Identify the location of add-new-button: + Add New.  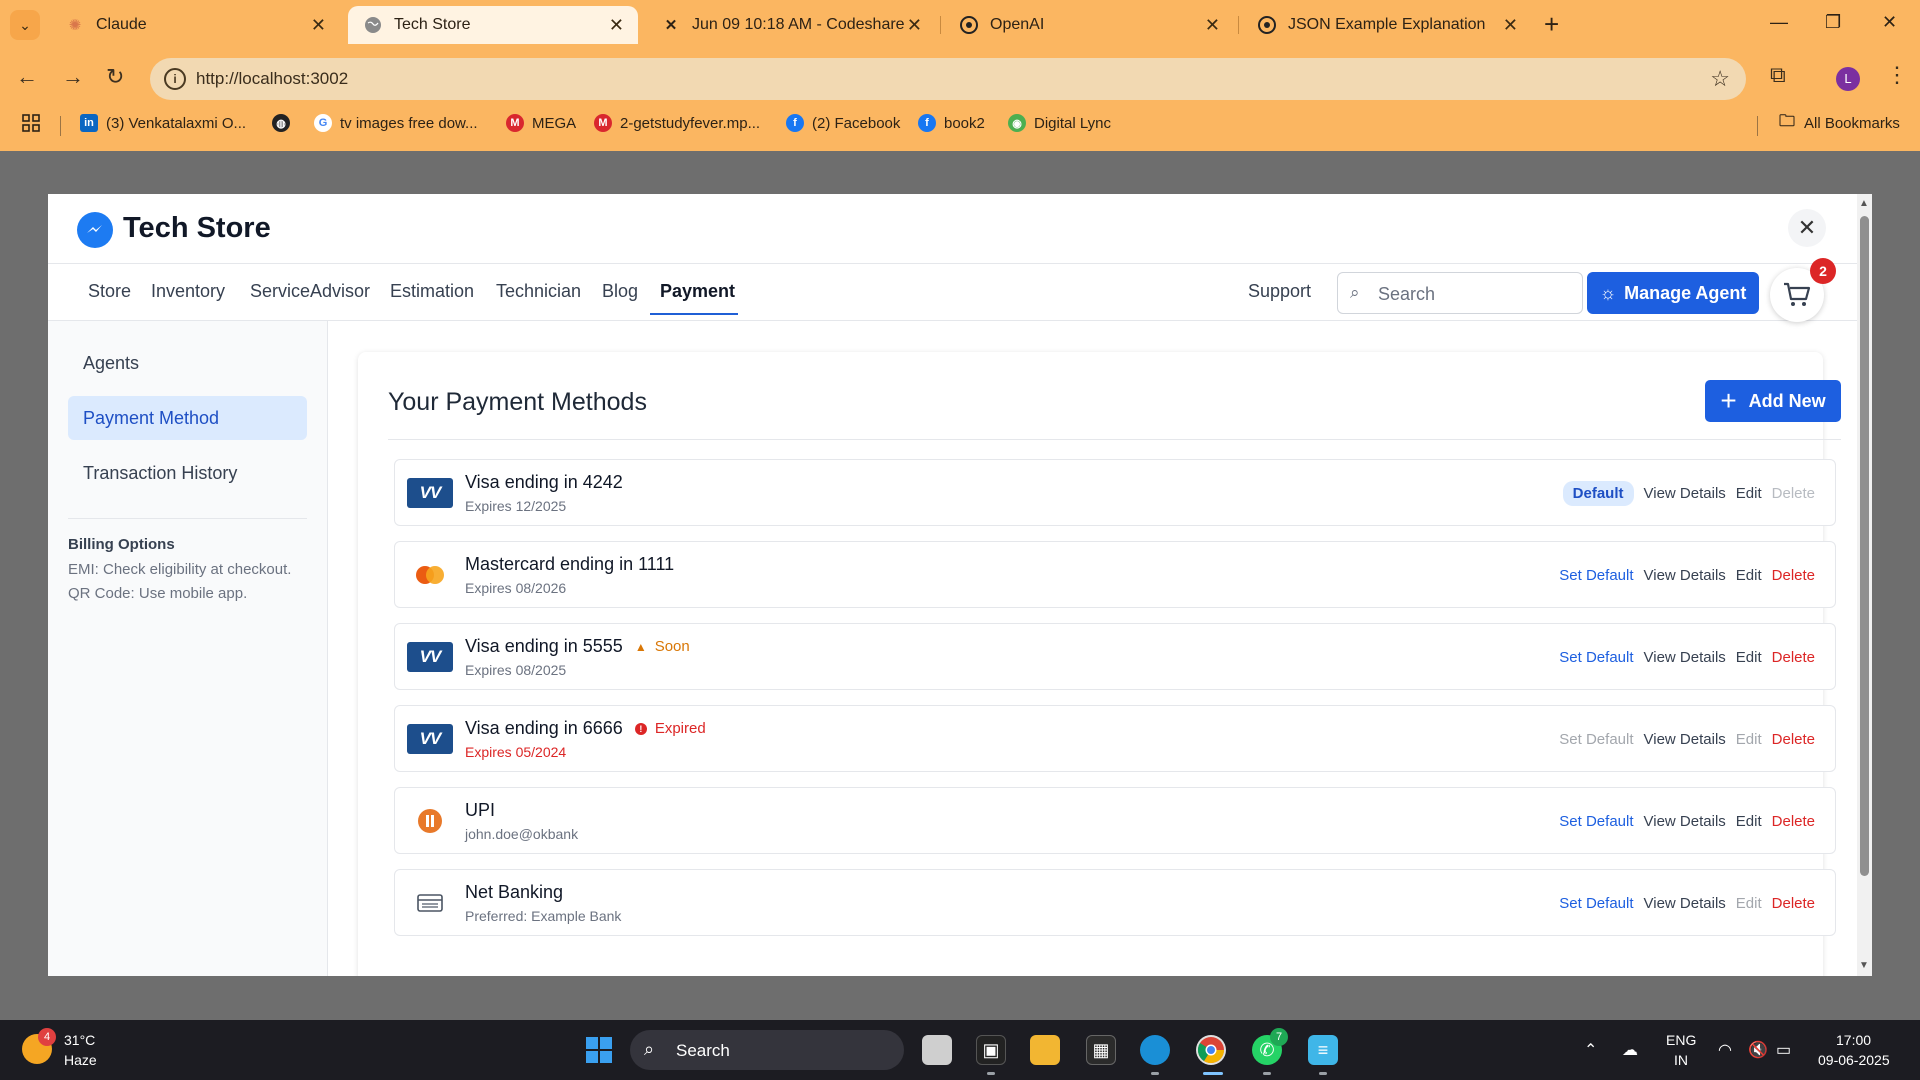
(1773, 401).